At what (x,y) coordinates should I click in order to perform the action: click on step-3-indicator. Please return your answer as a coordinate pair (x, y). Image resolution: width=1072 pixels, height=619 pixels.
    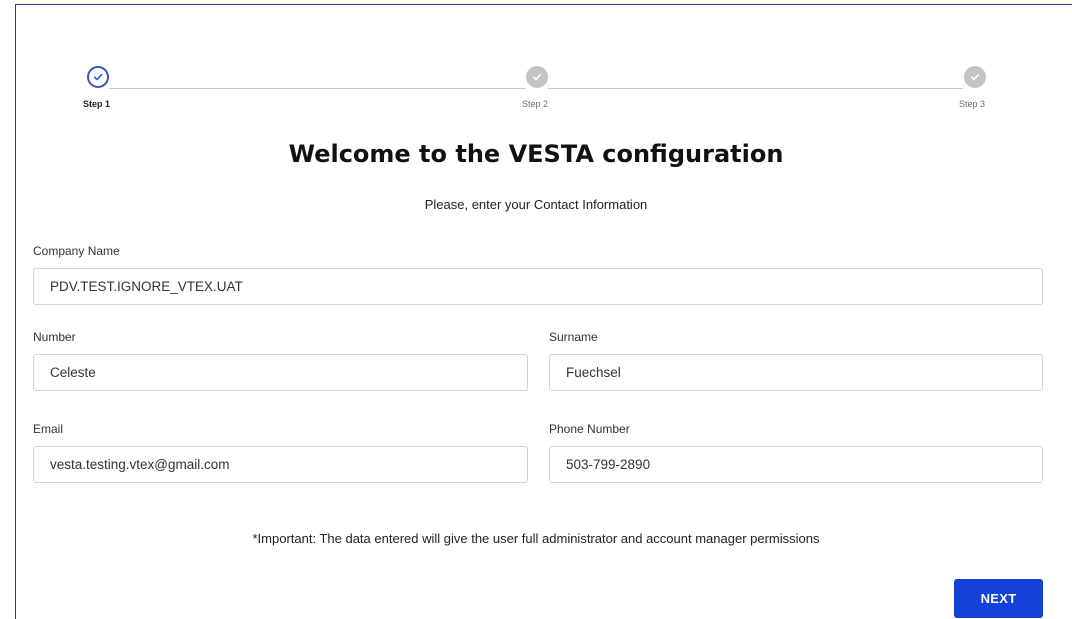
    Looking at the image, I should click on (975, 77).